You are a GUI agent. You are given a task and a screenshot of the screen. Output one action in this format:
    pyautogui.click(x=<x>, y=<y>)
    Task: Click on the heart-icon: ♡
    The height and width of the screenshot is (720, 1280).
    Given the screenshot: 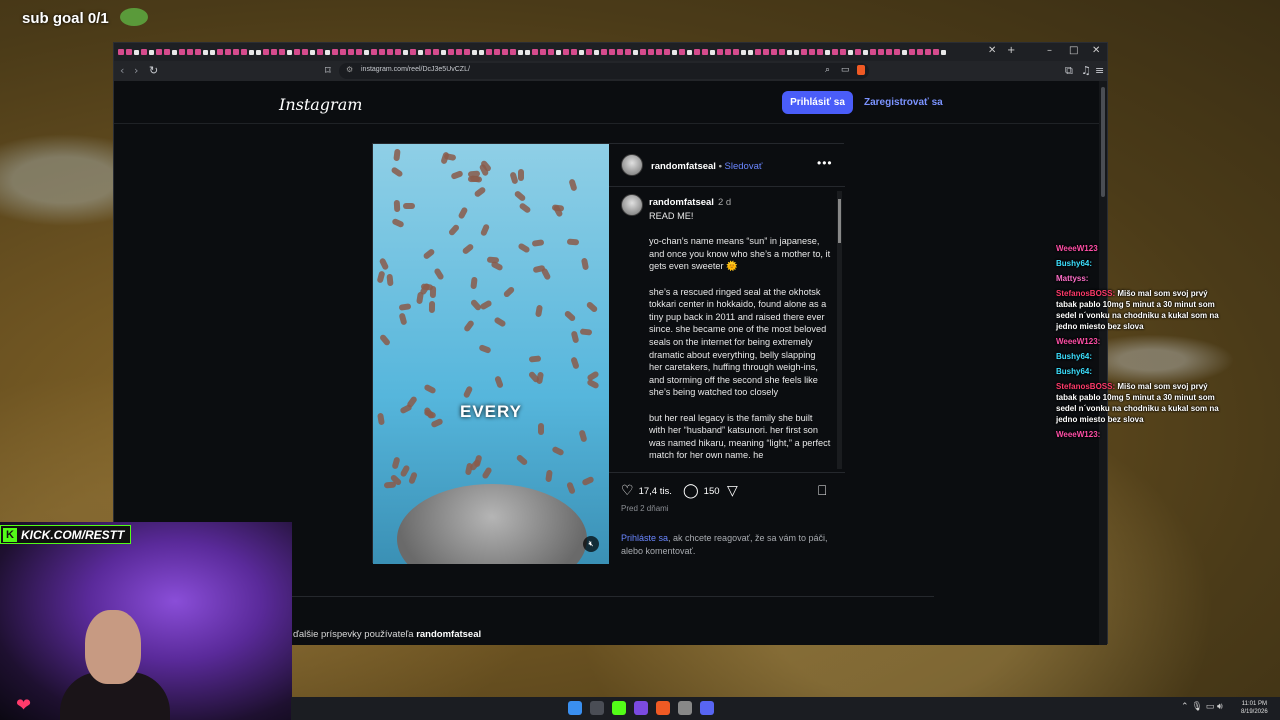 What is the action you would take?
    pyautogui.click(x=627, y=491)
    